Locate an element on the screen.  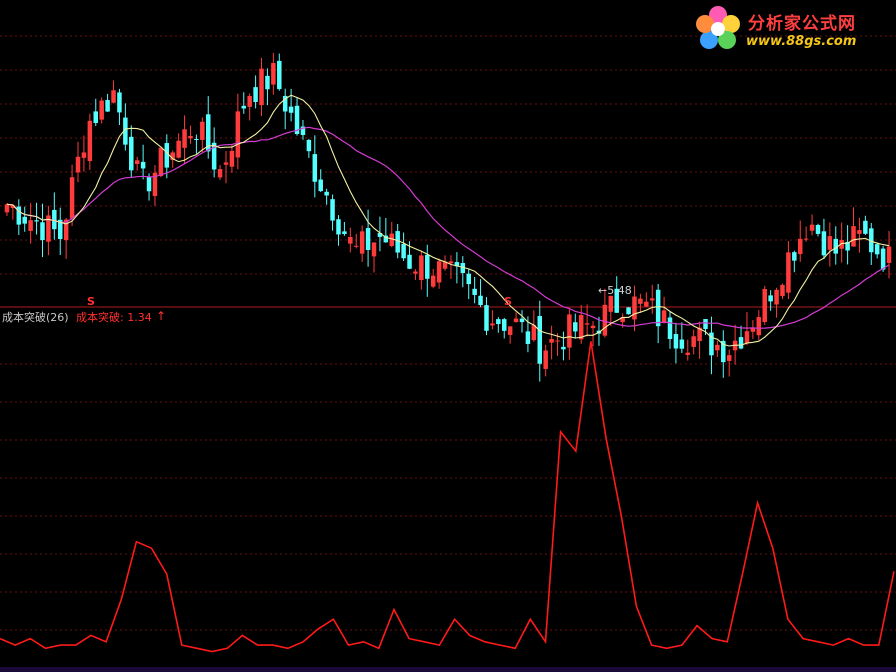
flower-logo-icon is located at coordinates (718, 27).